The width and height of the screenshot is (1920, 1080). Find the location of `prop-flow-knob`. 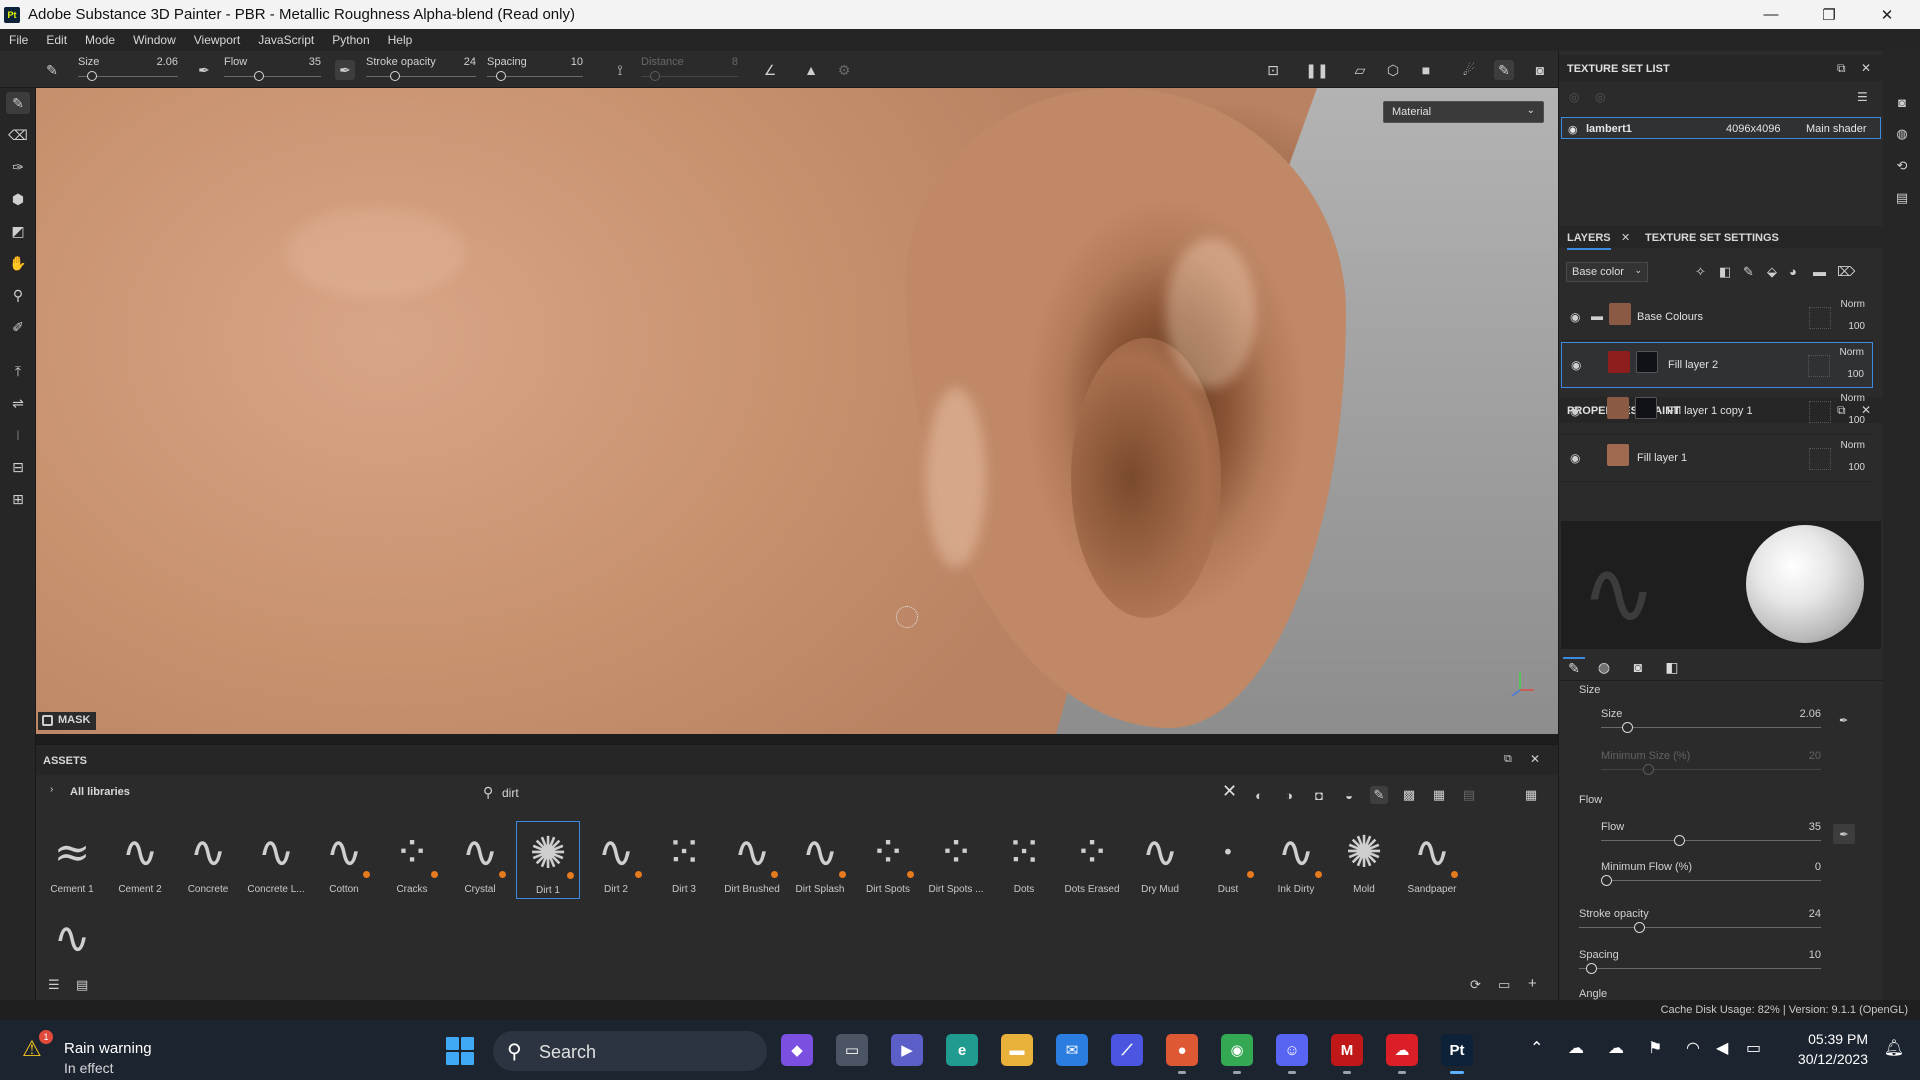

prop-flow-knob is located at coordinates (1680, 840).